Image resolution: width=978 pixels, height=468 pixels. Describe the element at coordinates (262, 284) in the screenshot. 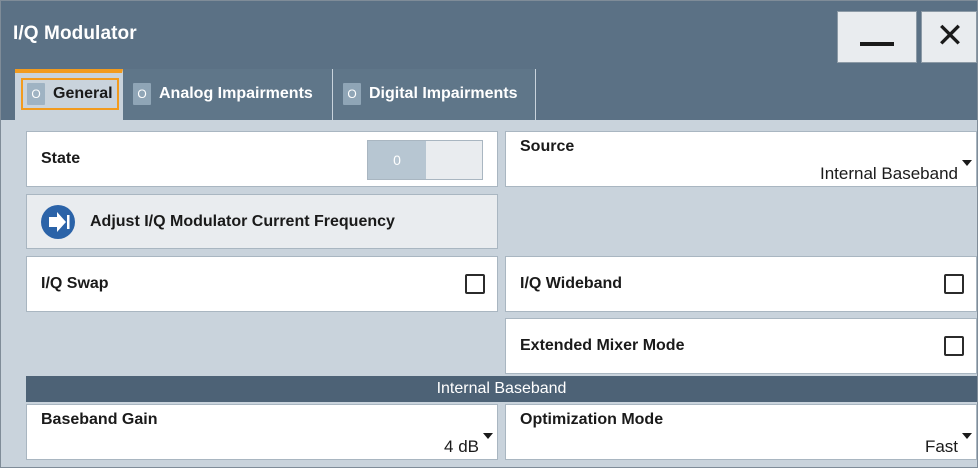

I see `iq-swap-row: I/Q Swap` at that location.